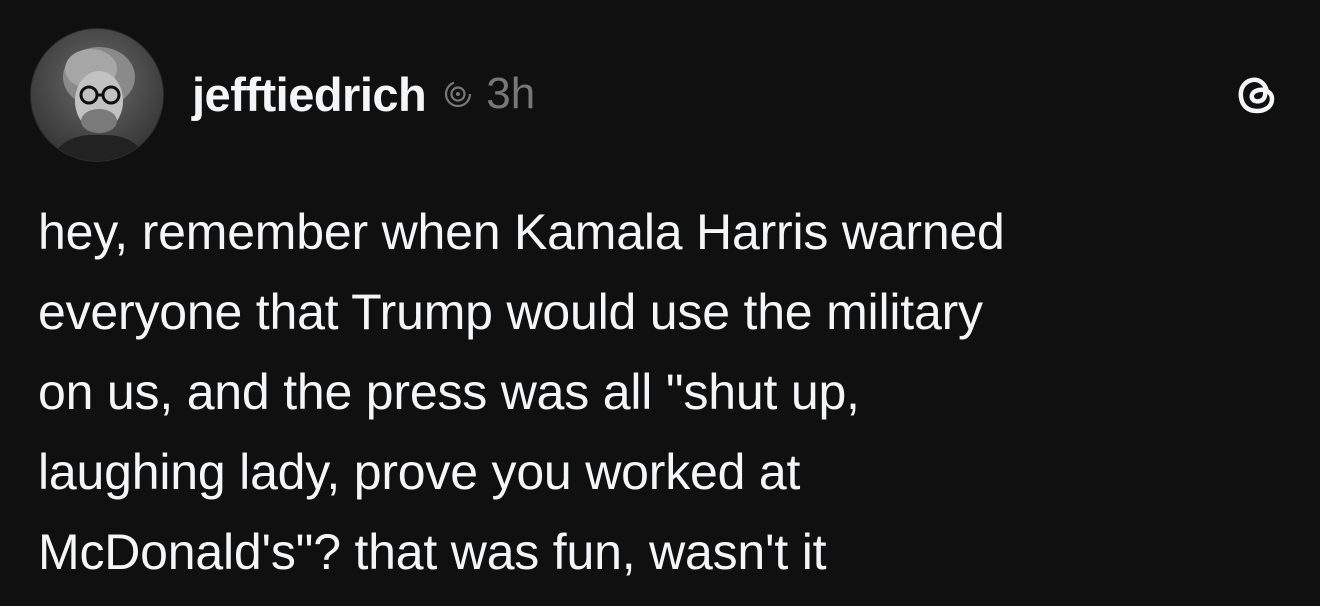 This screenshot has height=606, width=1320. What do you see at coordinates (449, 392) in the screenshot?
I see `post-text-line: on us, and the press was all "shut up,` at bounding box center [449, 392].